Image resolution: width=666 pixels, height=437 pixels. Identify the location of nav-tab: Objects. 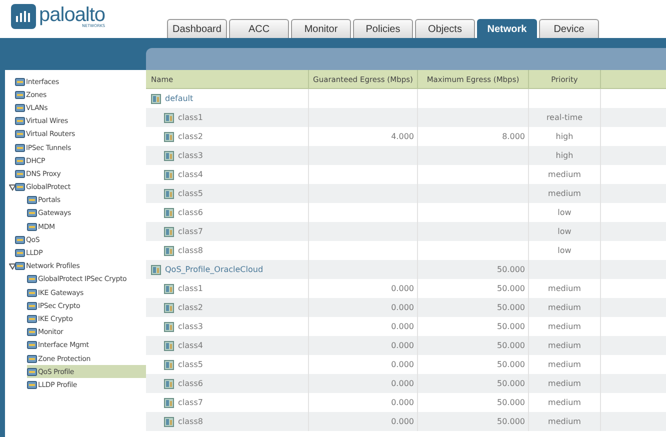
(445, 28).